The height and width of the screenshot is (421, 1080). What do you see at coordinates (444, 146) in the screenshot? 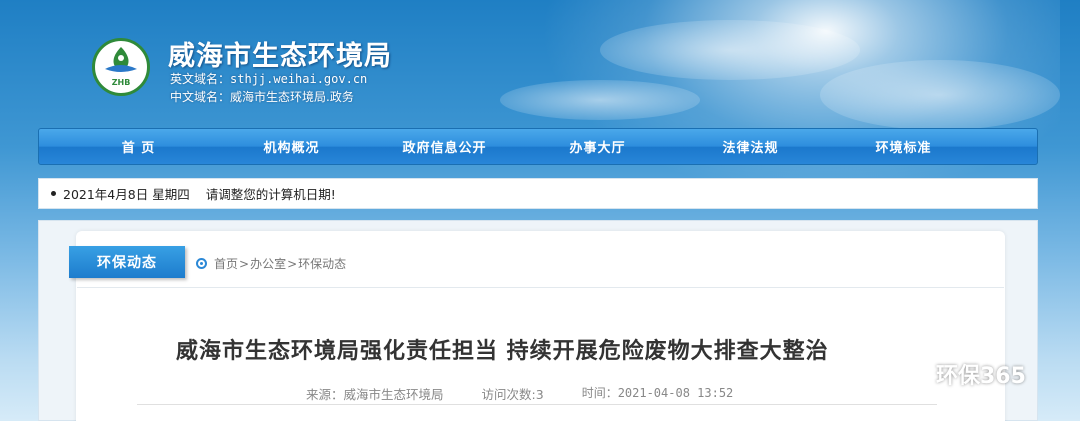
I see `nav-gov-info: 政府信息公开` at bounding box center [444, 146].